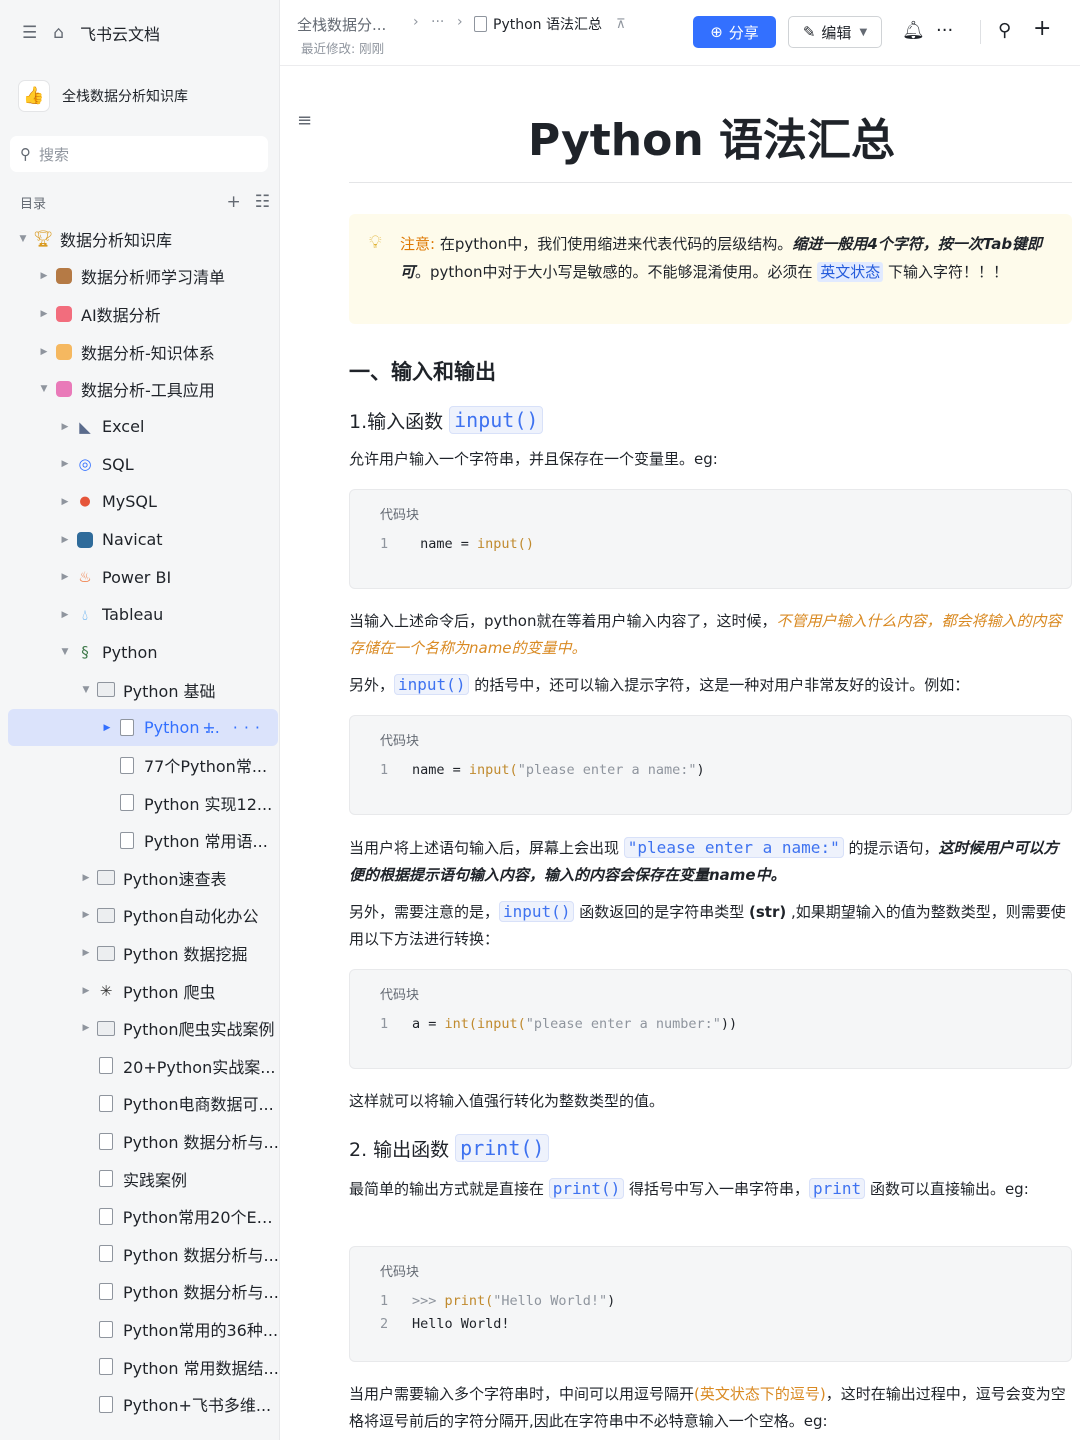 The width and height of the screenshot is (1080, 1440). I want to click on space-name: 全栈数据分析知识库, so click(125, 97).